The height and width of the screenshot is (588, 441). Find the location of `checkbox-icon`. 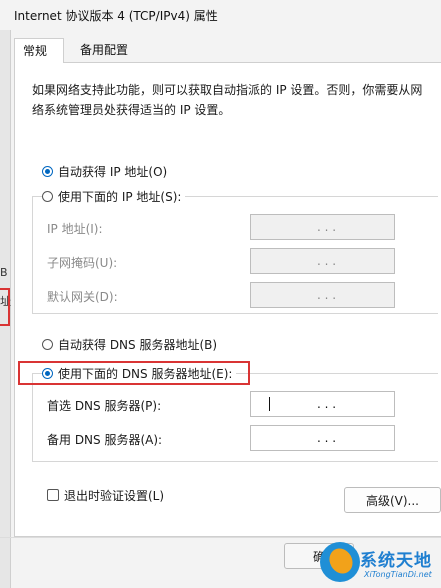

checkbox-icon is located at coordinates (53, 495).